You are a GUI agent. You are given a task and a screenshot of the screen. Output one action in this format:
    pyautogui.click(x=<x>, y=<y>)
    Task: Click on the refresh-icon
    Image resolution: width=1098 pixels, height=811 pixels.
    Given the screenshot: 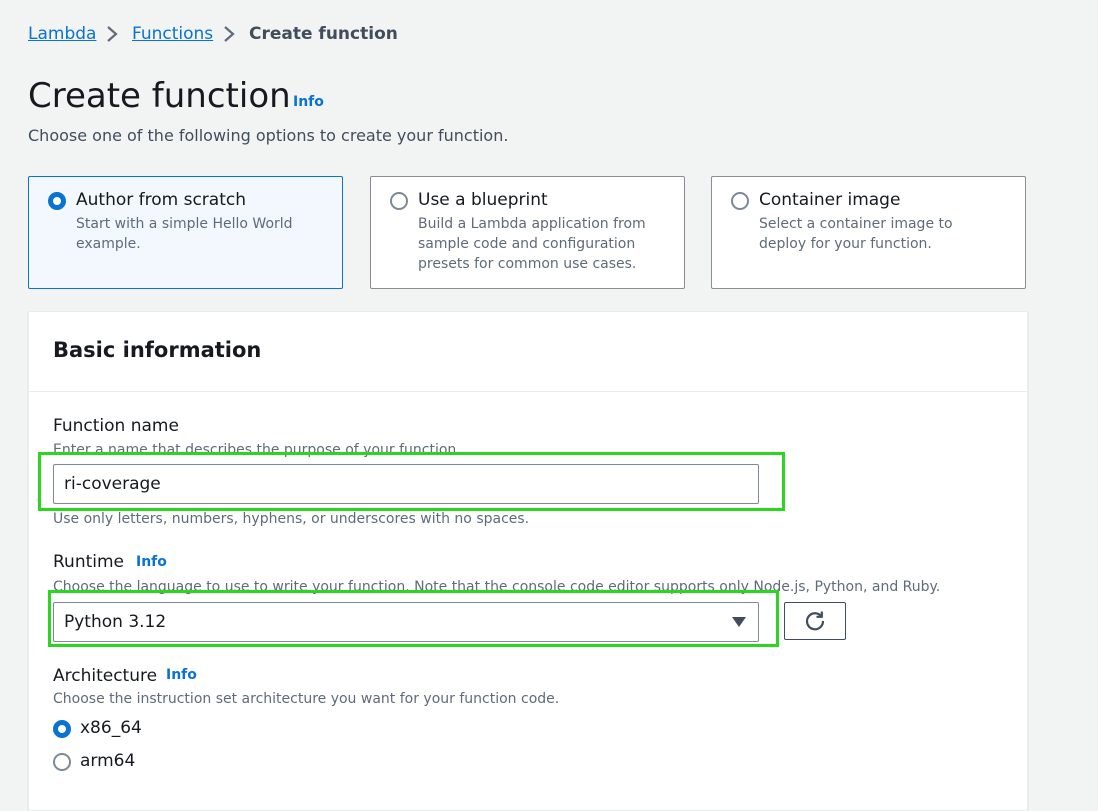 What is the action you would take?
    pyautogui.click(x=815, y=621)
    